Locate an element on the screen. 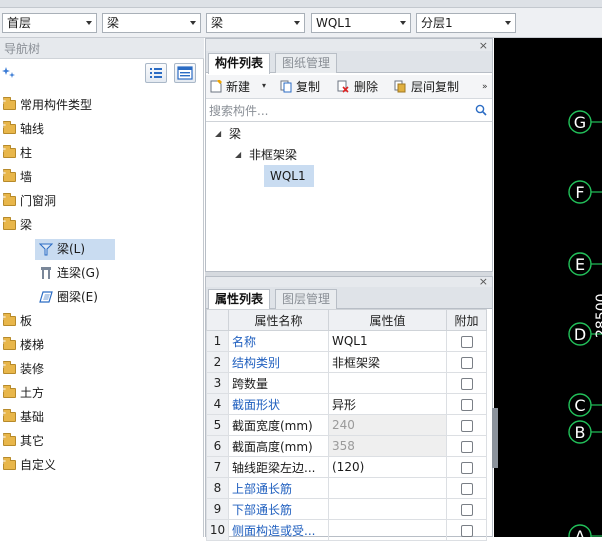 This screenshot has height=541, width=602. nav-item-custom: + 自定义 is located at coordinates (100, 465).